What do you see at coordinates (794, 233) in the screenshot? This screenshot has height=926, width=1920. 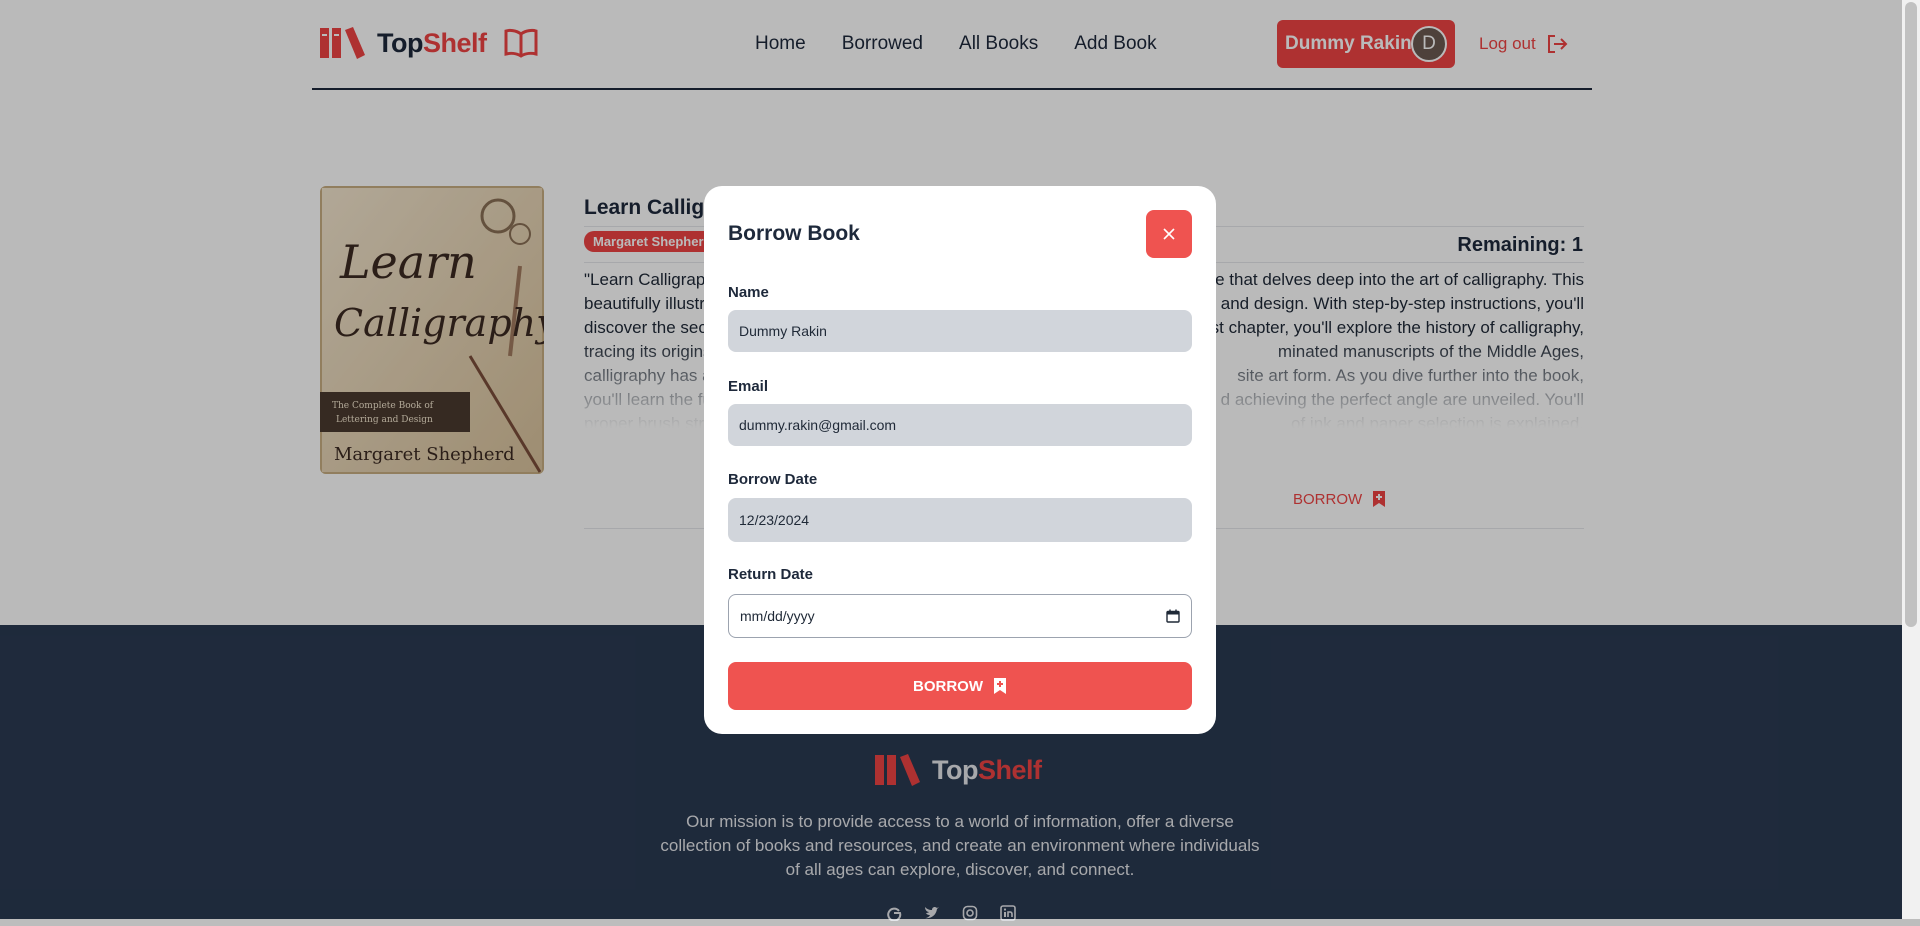 I see `modal-title: Borrow Book` at bounding box center [794, 233].